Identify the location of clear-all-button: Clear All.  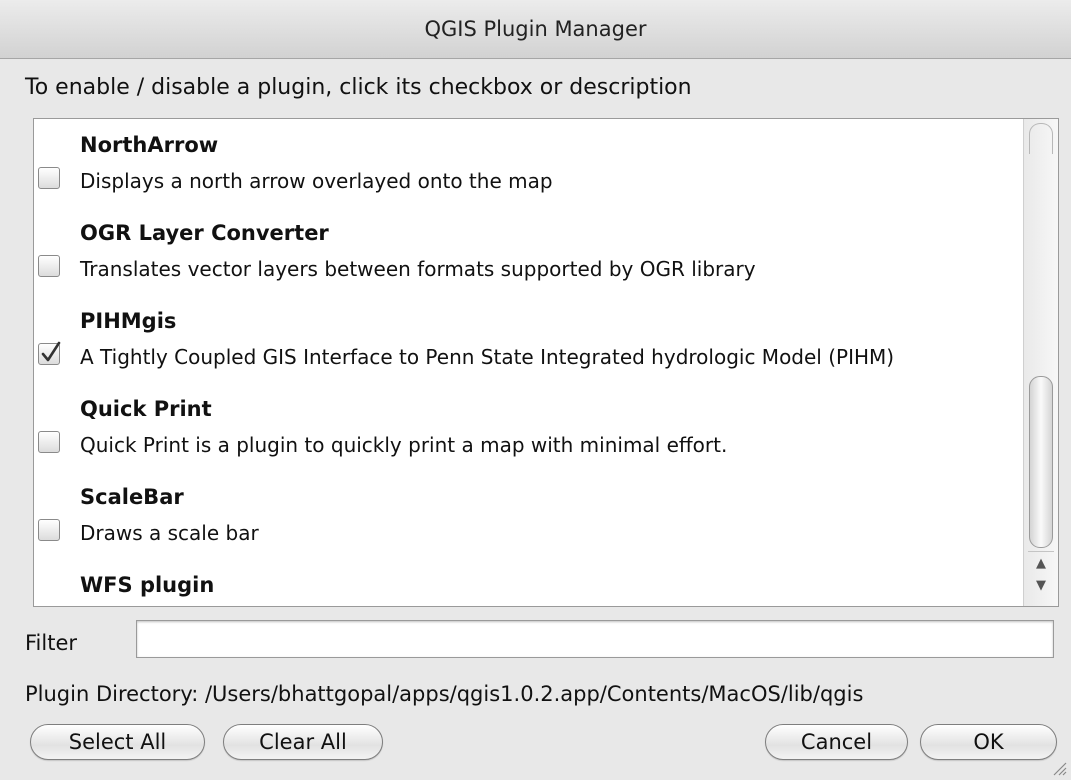
(303, 742).